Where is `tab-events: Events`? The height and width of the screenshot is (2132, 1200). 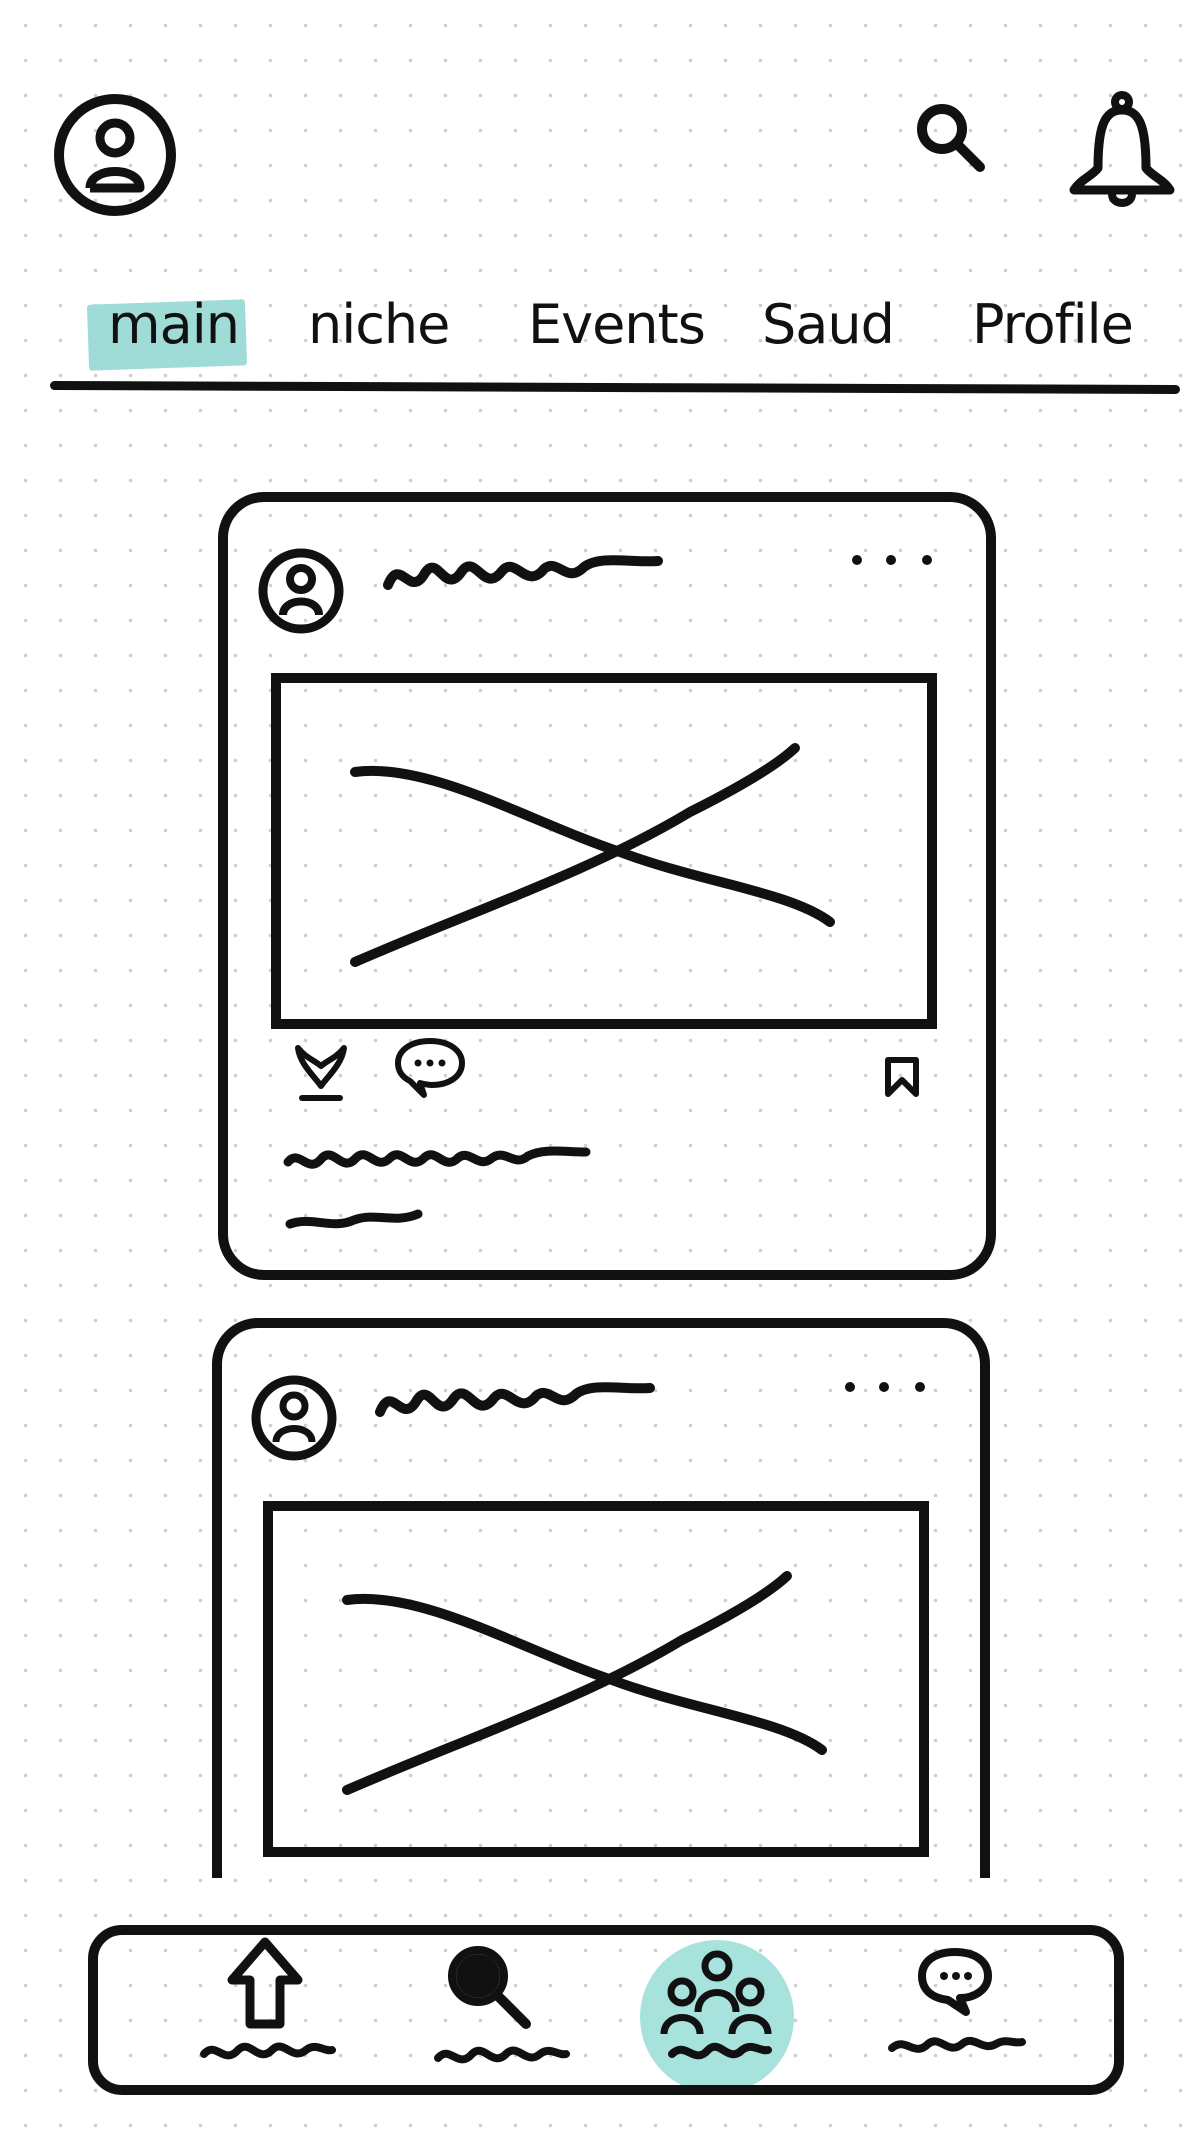 tab-events: Events is located at coordinates (617, 325).